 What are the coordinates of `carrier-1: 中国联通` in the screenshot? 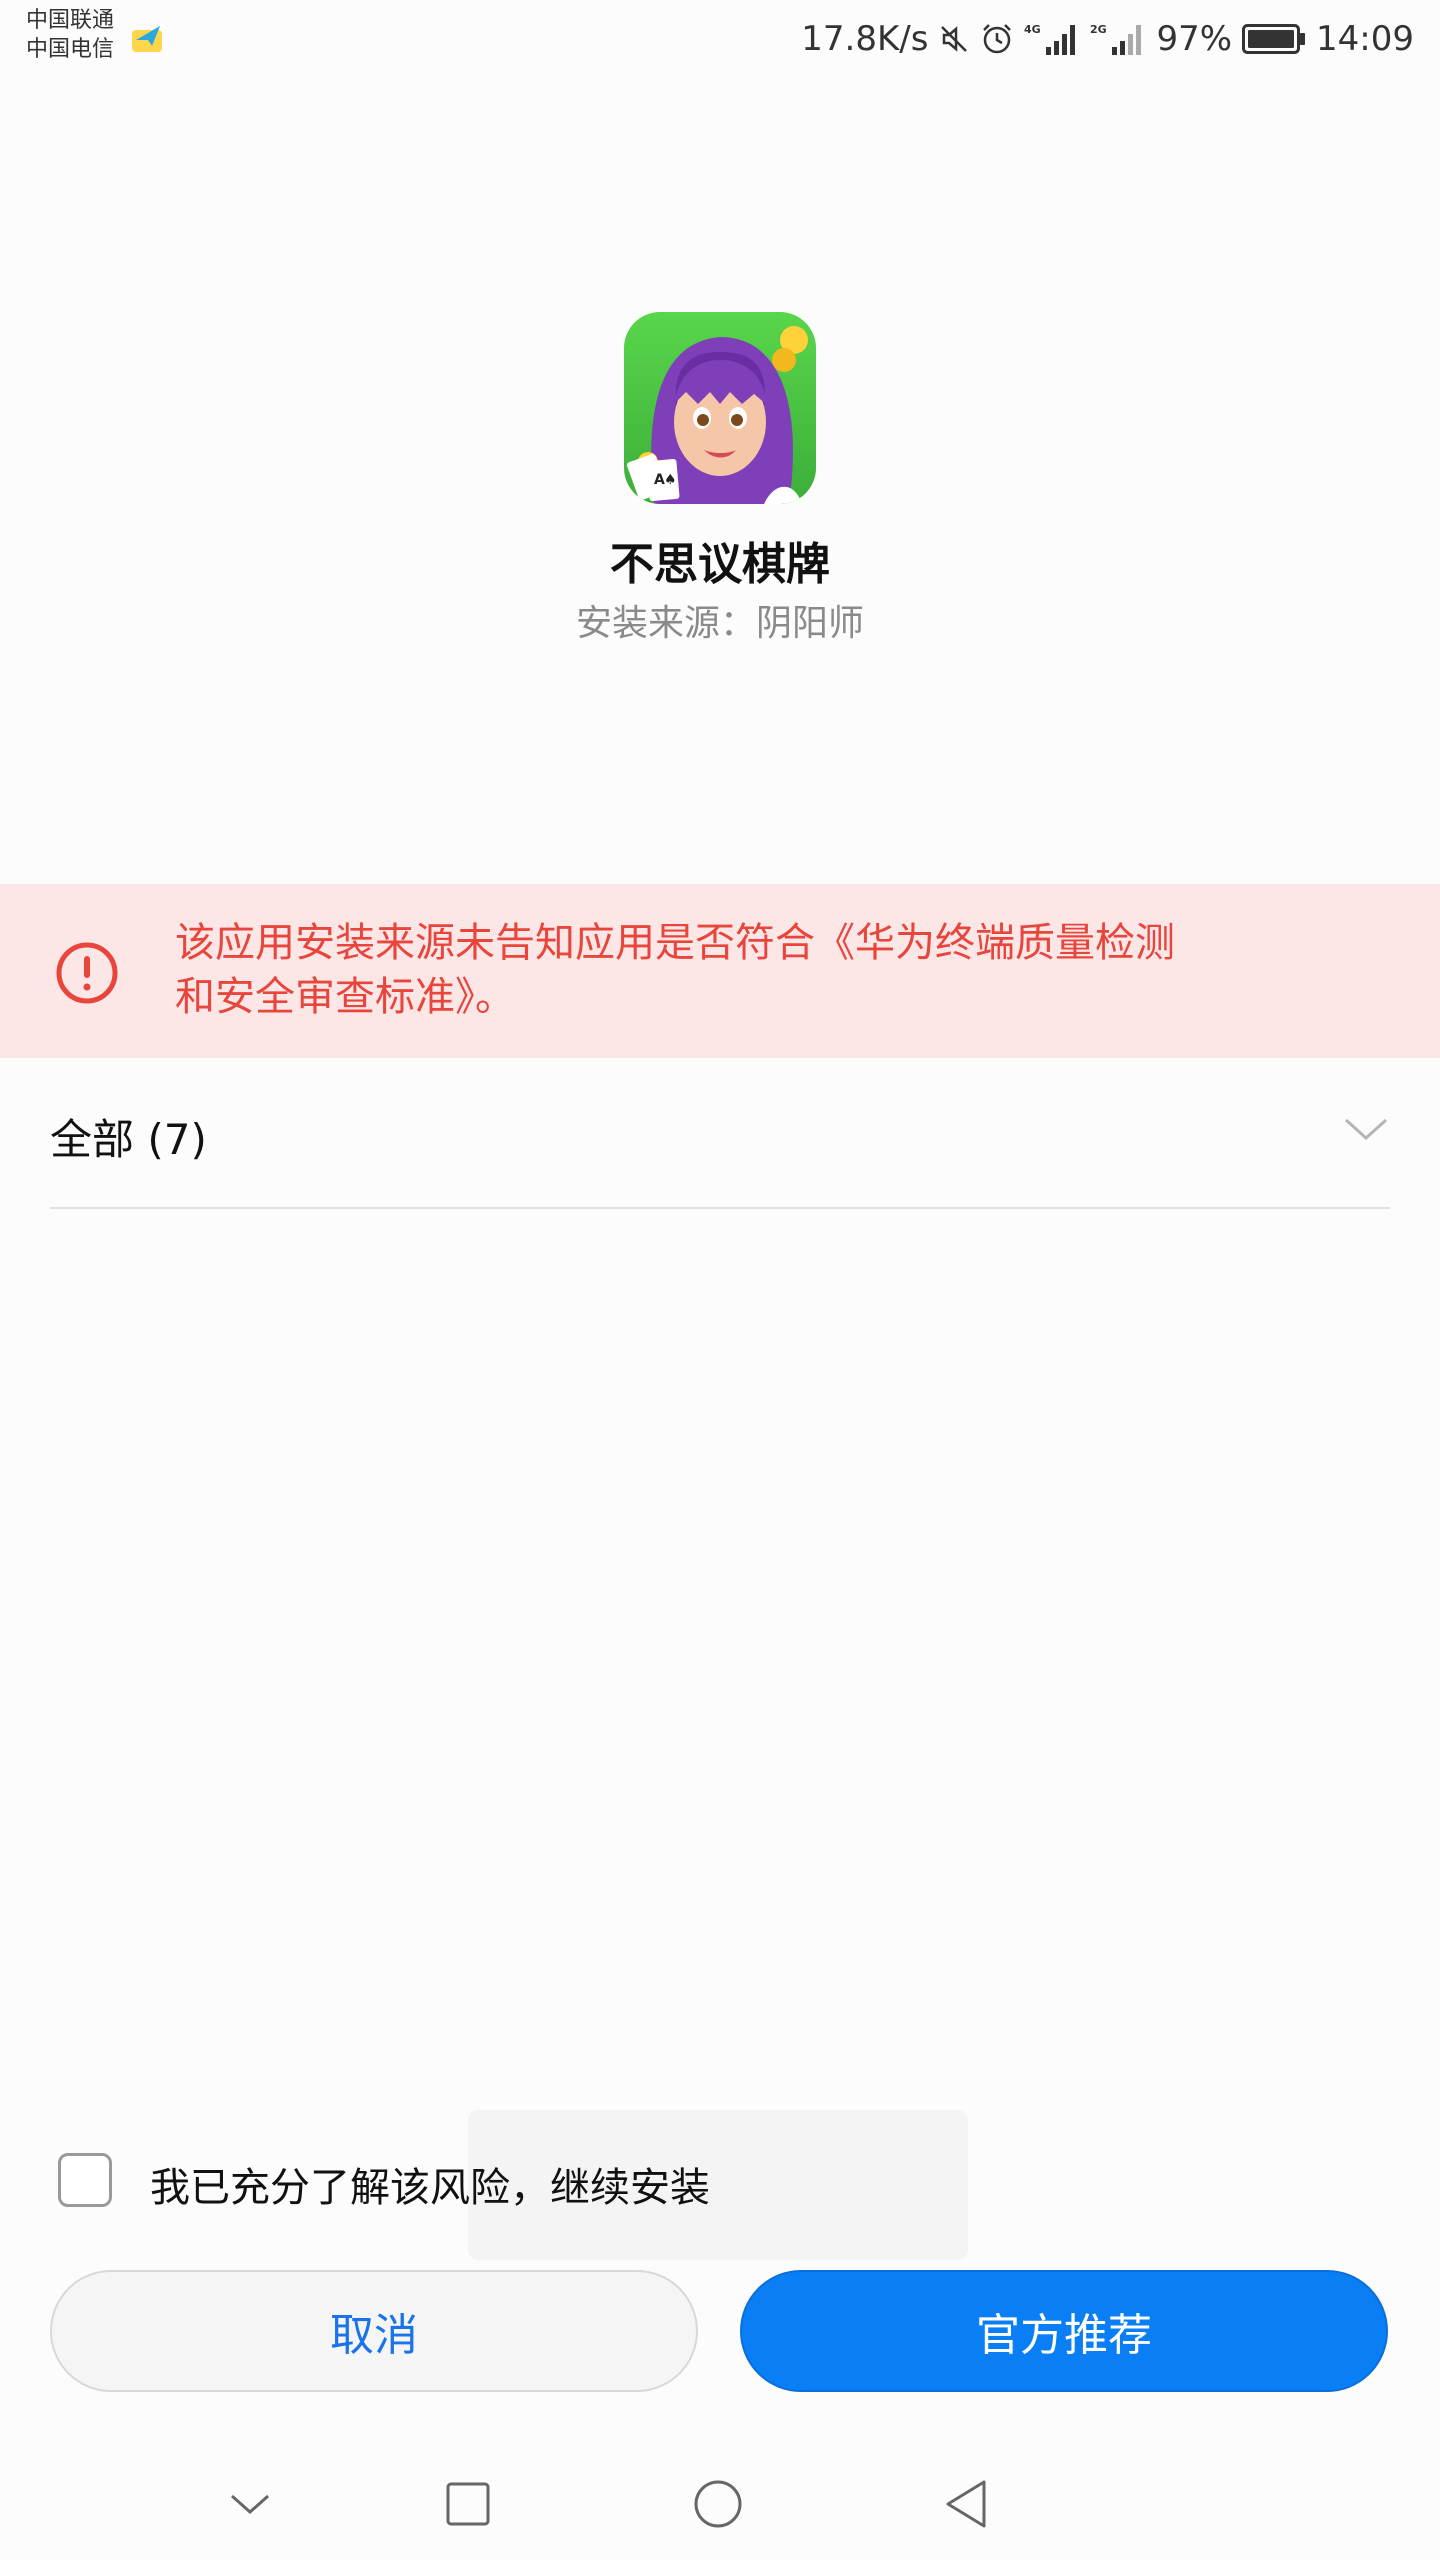 It's located at (70, 20).